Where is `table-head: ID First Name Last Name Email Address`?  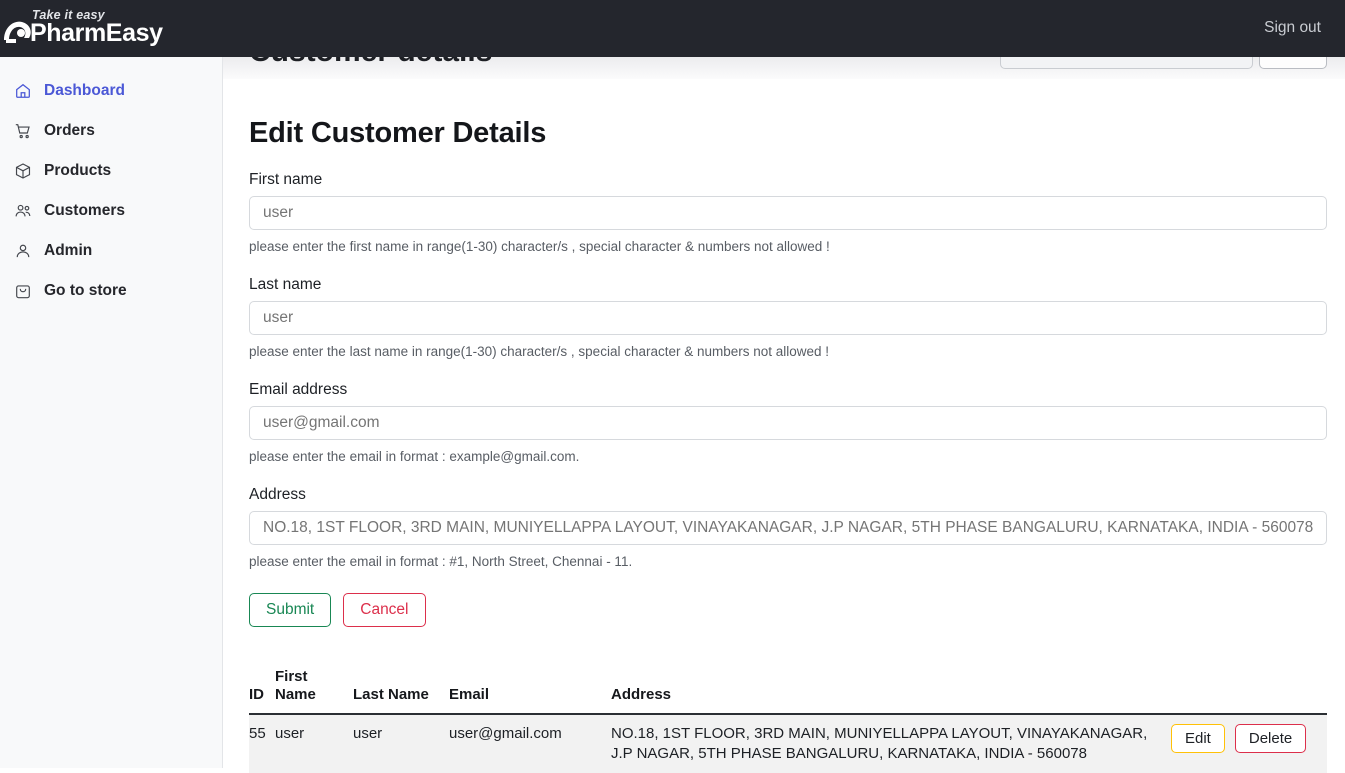 table-head: ID First Name Last Name Email Address is located at coordinates (788, 691).